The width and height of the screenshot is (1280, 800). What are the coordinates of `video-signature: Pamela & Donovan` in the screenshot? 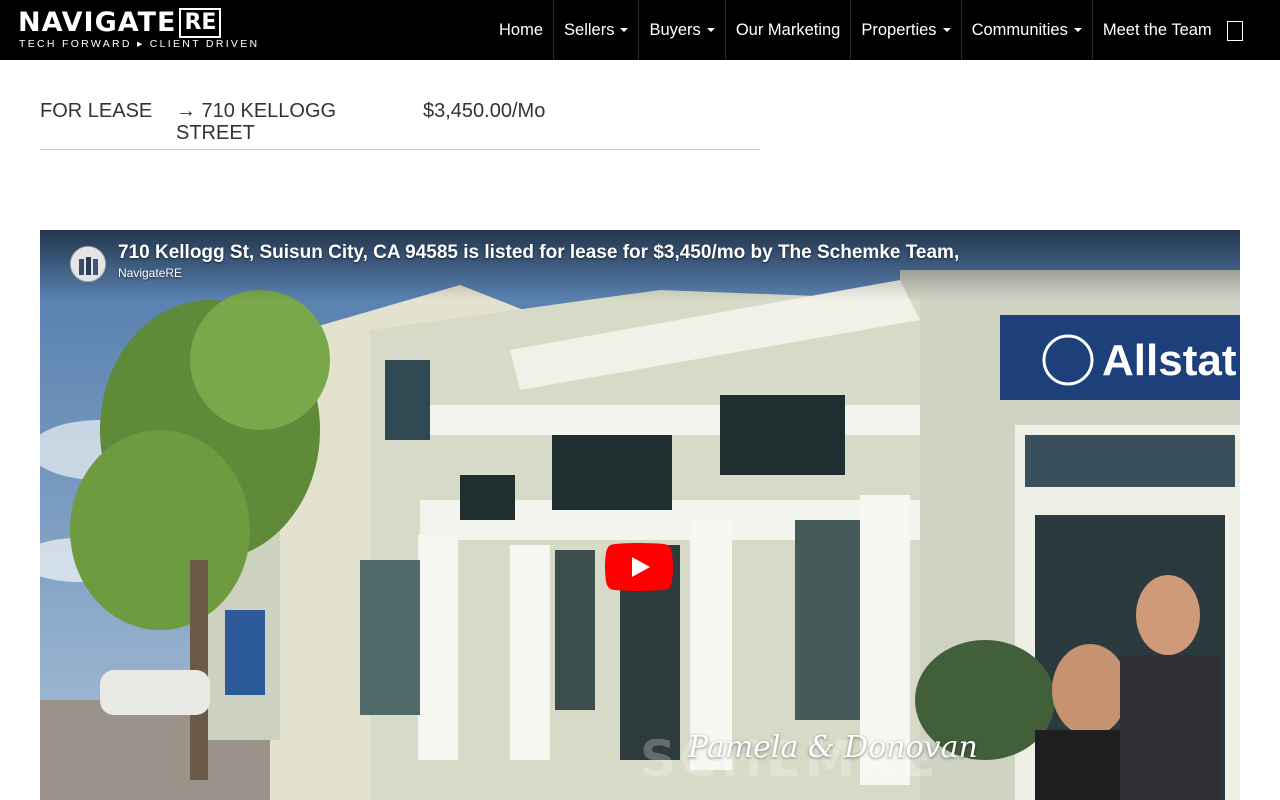 It's located at (833, 747).